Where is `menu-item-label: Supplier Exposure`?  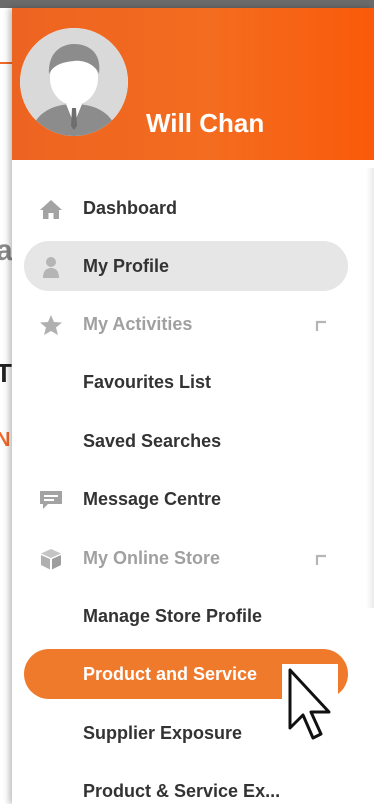
menu-item-label: Supplier Exposure is located at coordinates (163, 733).